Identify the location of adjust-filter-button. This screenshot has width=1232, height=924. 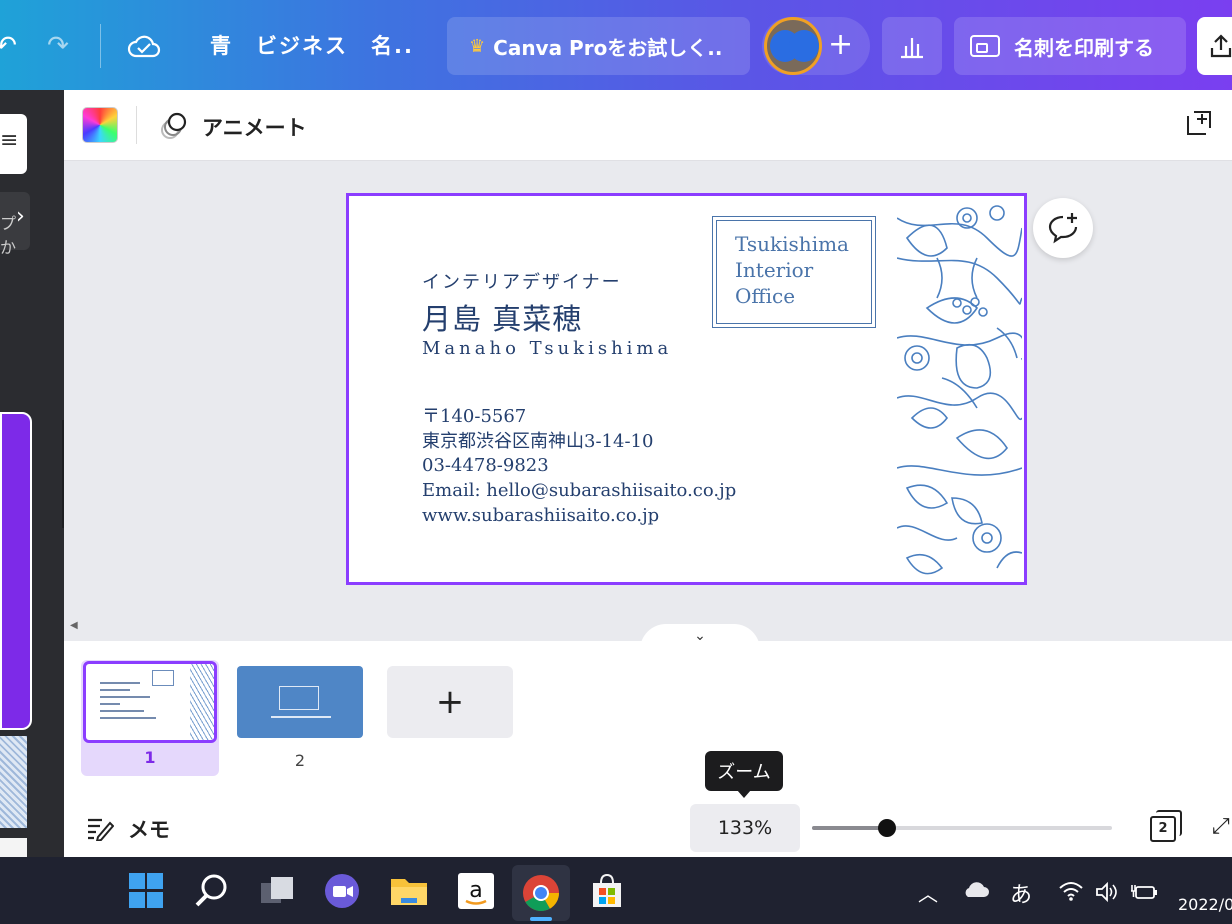
(13, 144).